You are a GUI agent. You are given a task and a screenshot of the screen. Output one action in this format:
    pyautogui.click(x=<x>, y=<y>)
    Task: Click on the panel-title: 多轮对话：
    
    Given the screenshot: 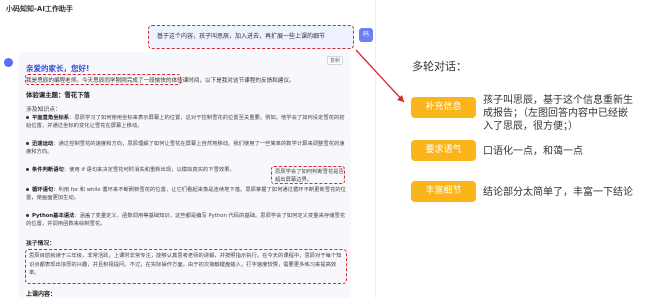 What is the action you would take?
    pyautogui.click(x=439, y=66)
    